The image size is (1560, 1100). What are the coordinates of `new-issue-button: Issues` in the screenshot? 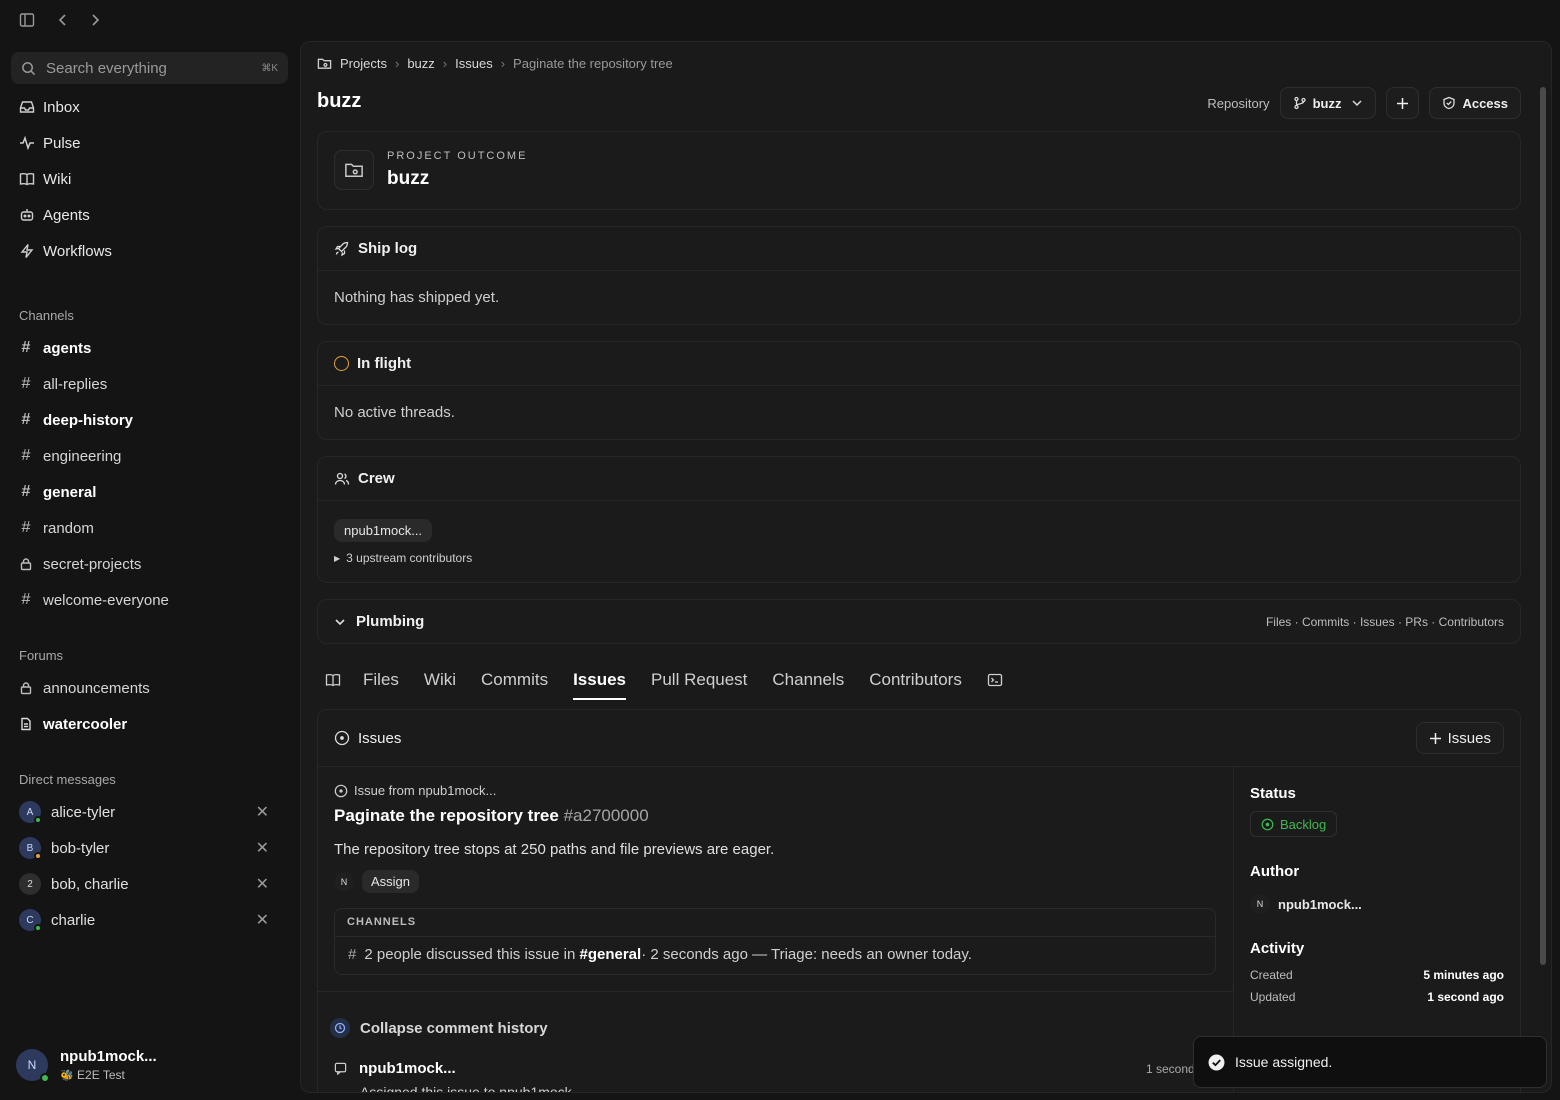 It's located at (1459, 738).